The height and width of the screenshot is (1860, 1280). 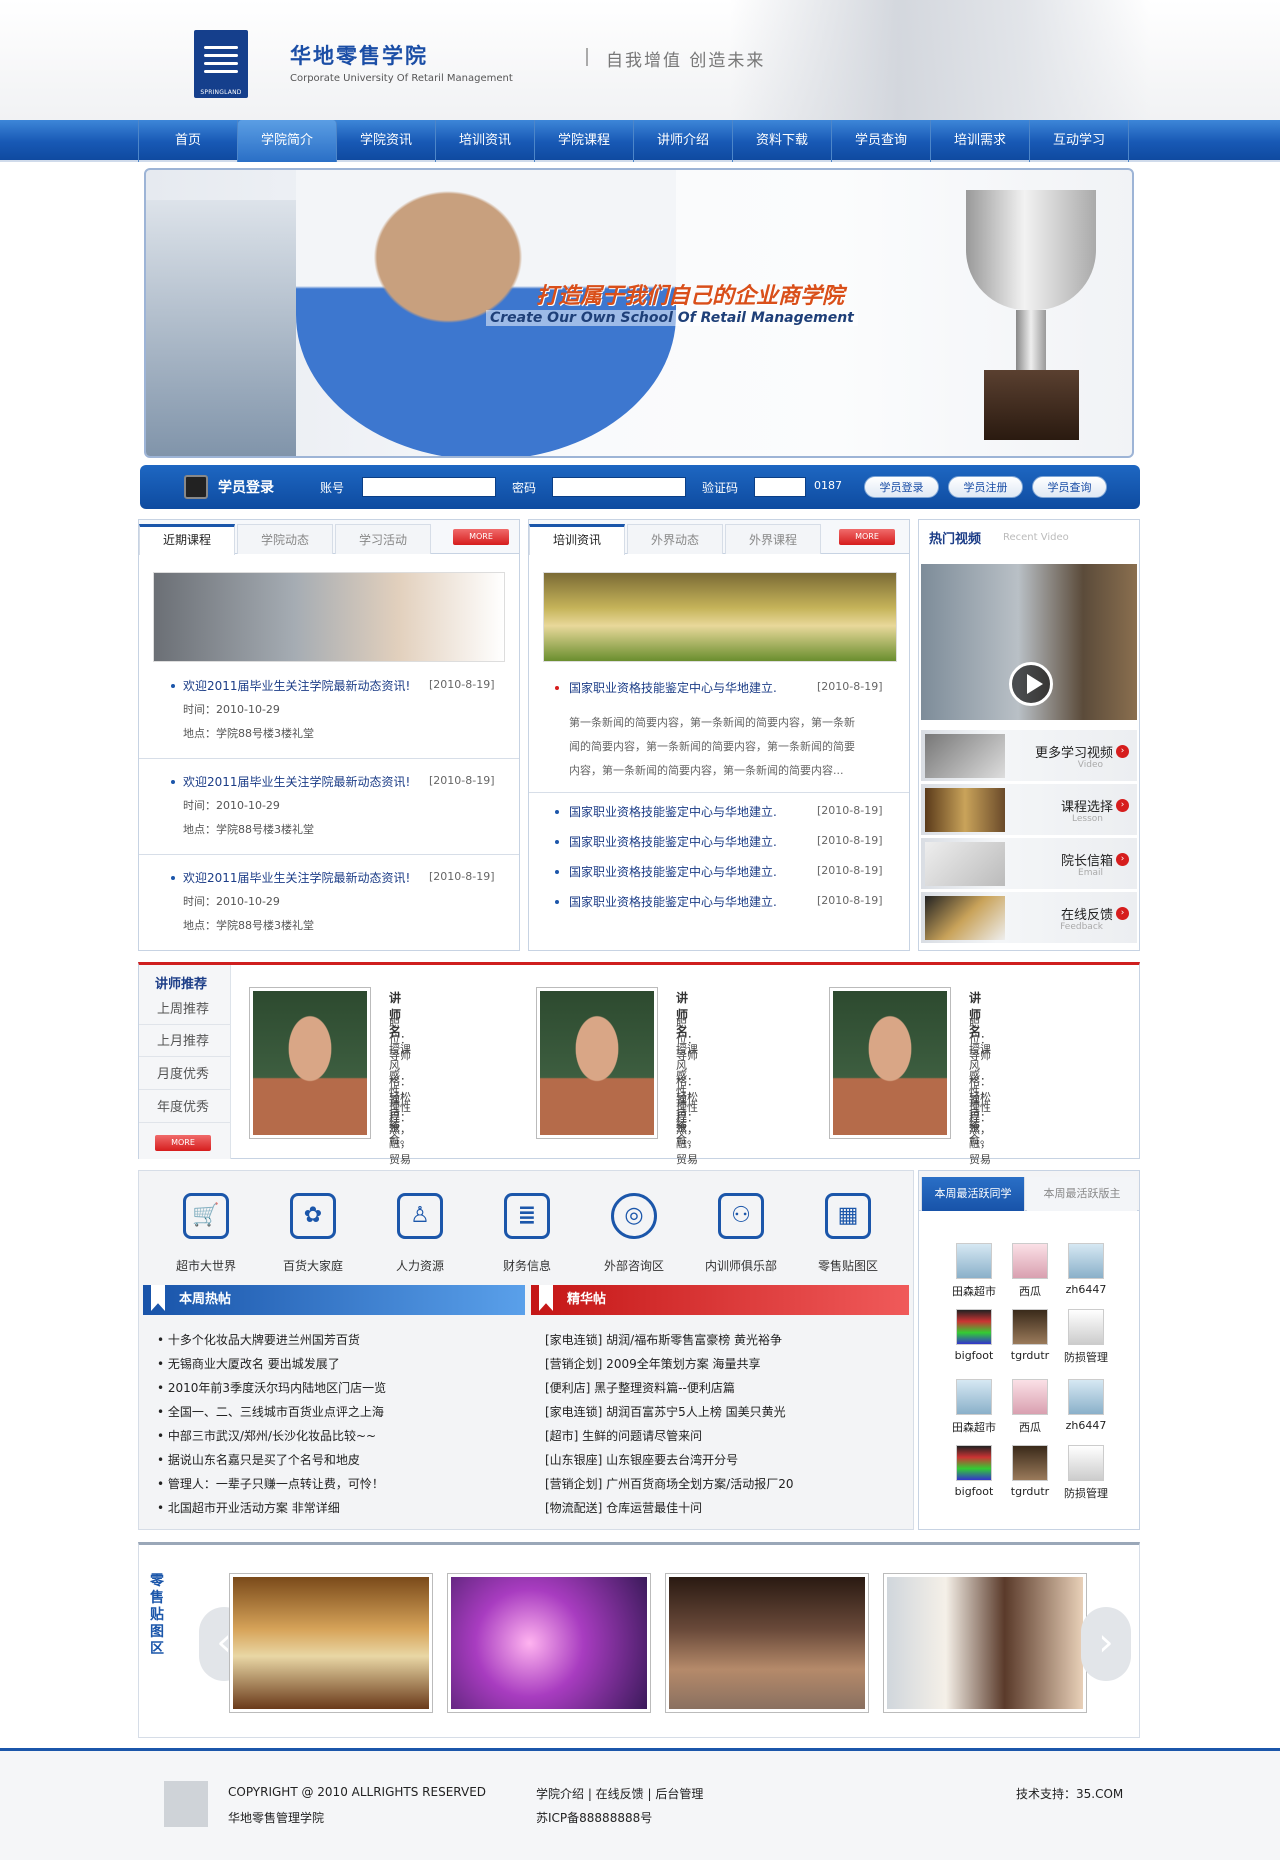 I want to click on course-place: 地点：学院88号楼3楼礼堂, so click(x=248, y=925).